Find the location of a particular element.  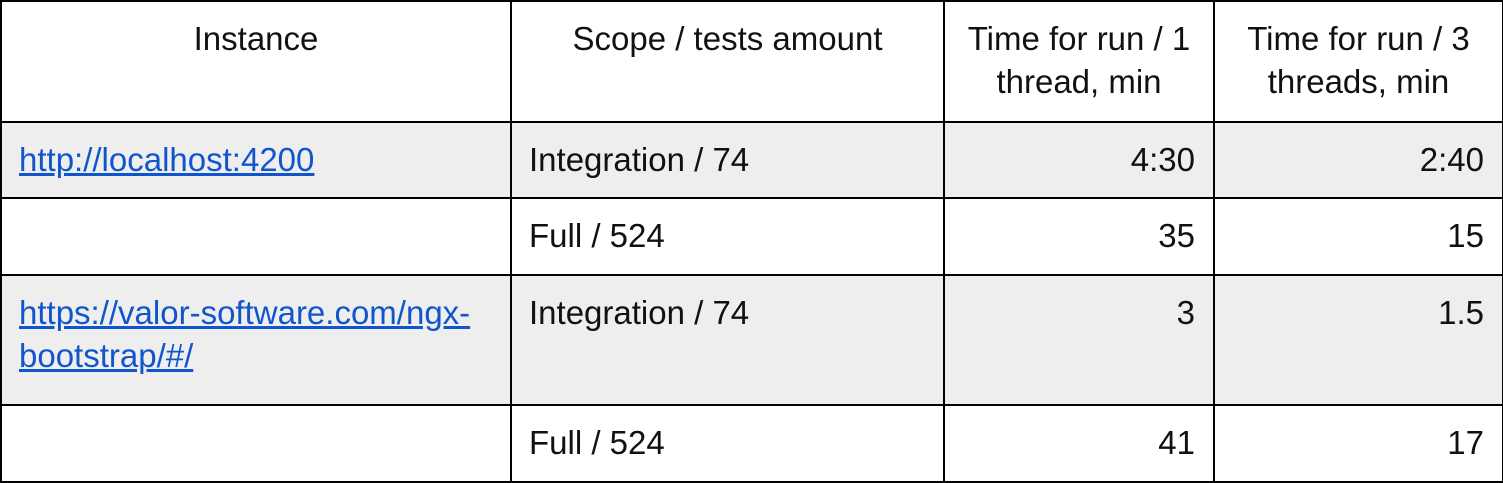

time-1-thread-cell: 35 is located at coordinates (1079, 236).